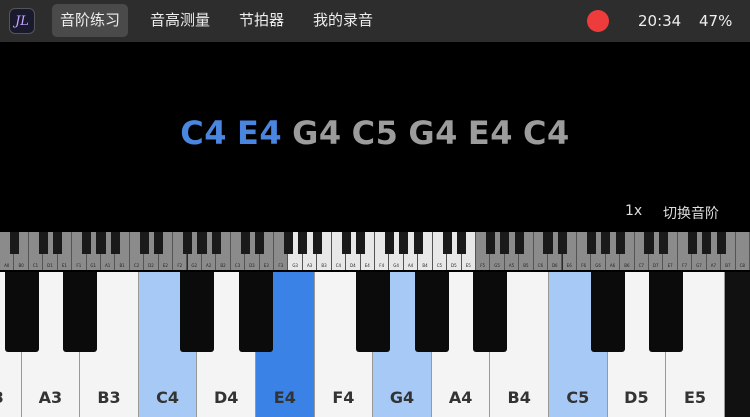  Describe the element at coordinates (519, 397) in the screenshot. I see `white-key-label: B4` at that location.